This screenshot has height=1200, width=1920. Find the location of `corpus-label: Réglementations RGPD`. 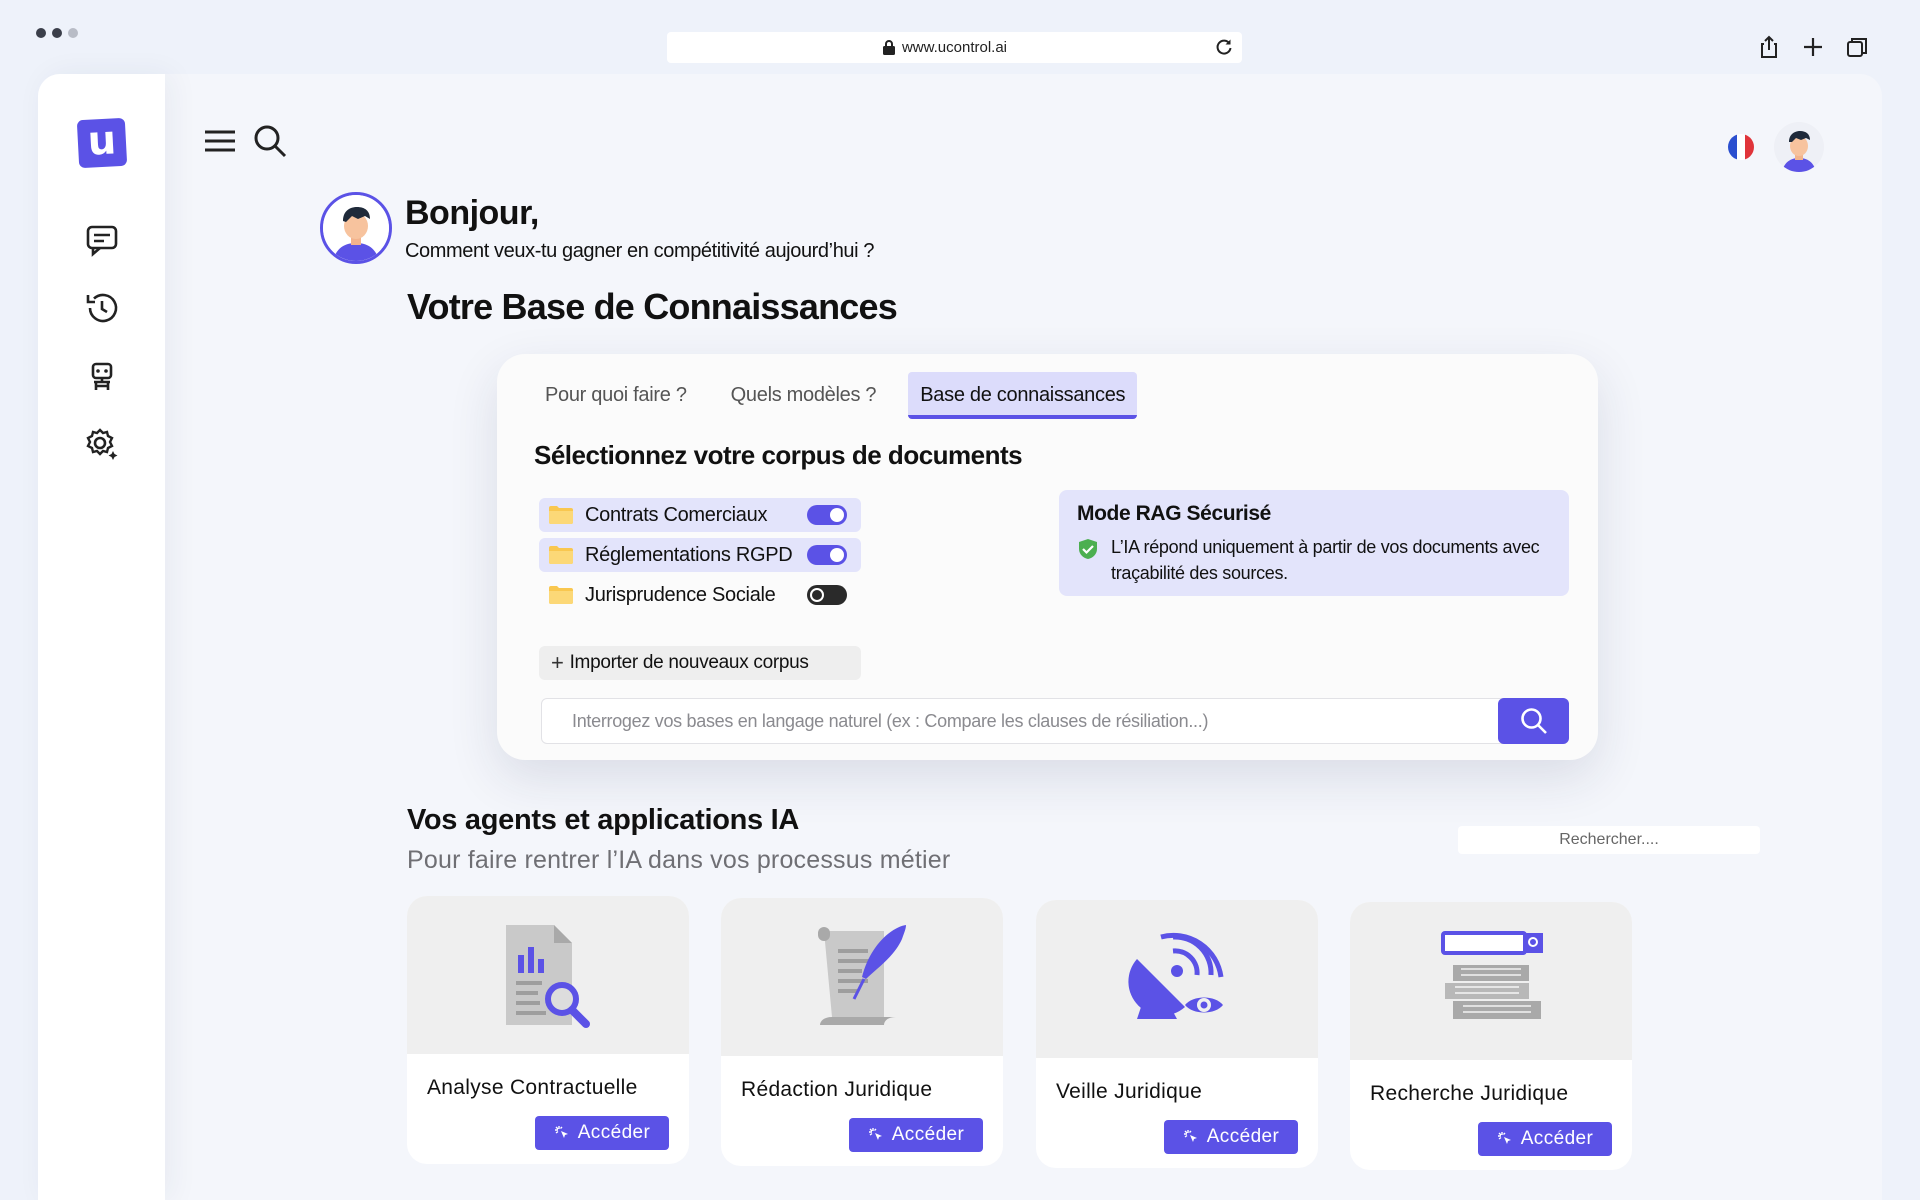

corpus-label: Réglementations RGPD is located at coordinates (689, 554).